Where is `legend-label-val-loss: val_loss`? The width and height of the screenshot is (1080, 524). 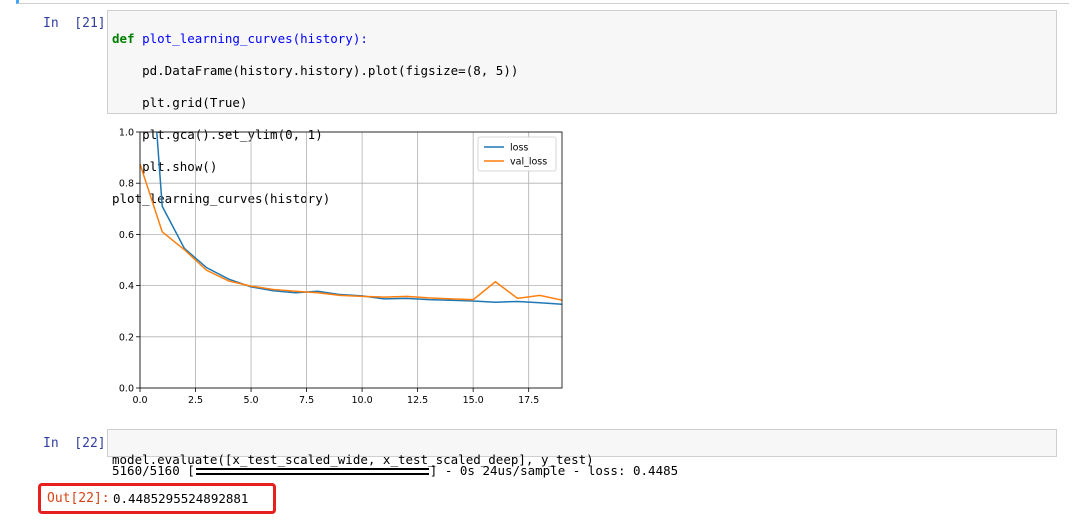 legend-label-val-loss: val_loss is located at coordinates (528, 162).